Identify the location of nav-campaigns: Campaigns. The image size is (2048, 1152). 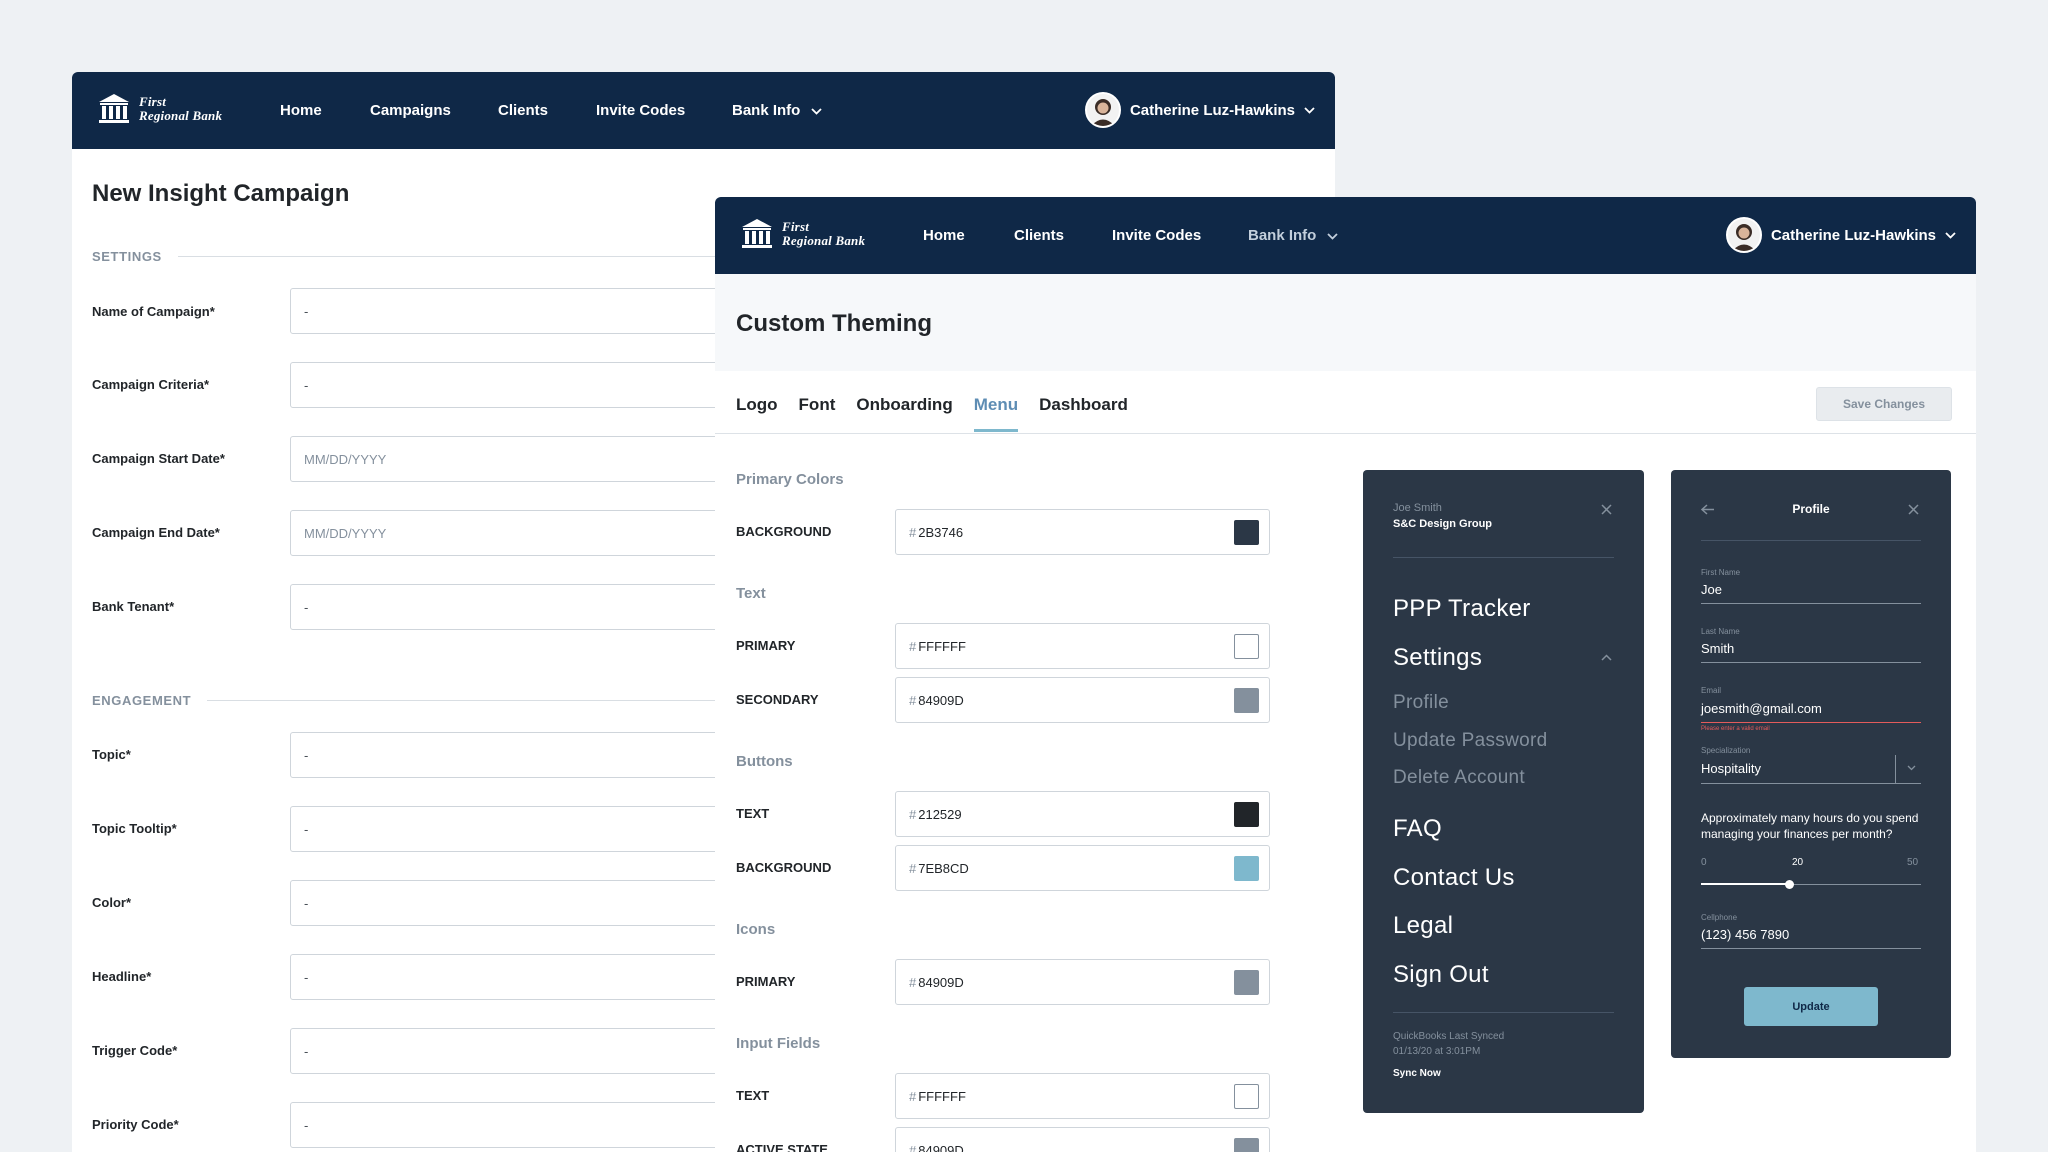
(410, 110).